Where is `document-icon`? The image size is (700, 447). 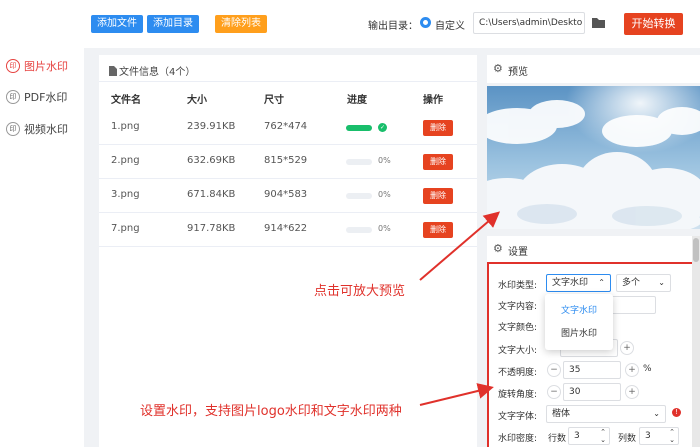 document-icon is located at coordinates (113, 70).